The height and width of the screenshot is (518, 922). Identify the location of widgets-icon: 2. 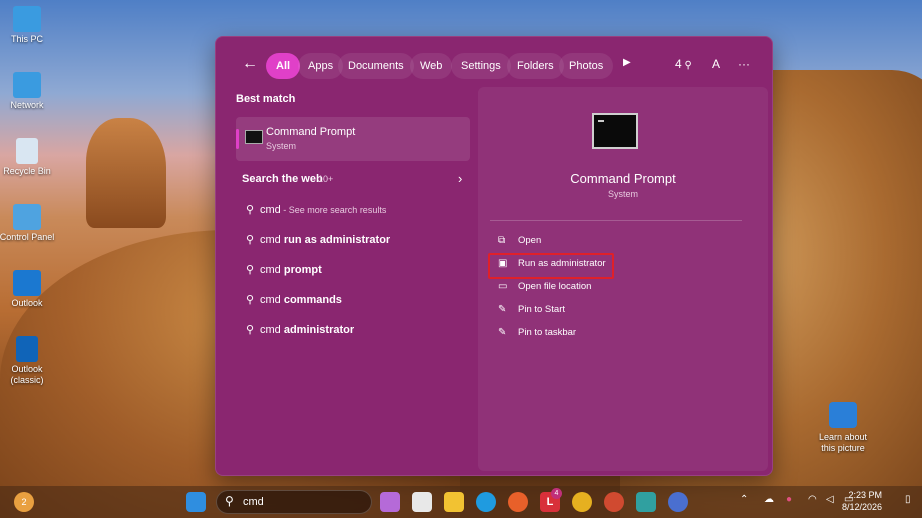
(24, 502).